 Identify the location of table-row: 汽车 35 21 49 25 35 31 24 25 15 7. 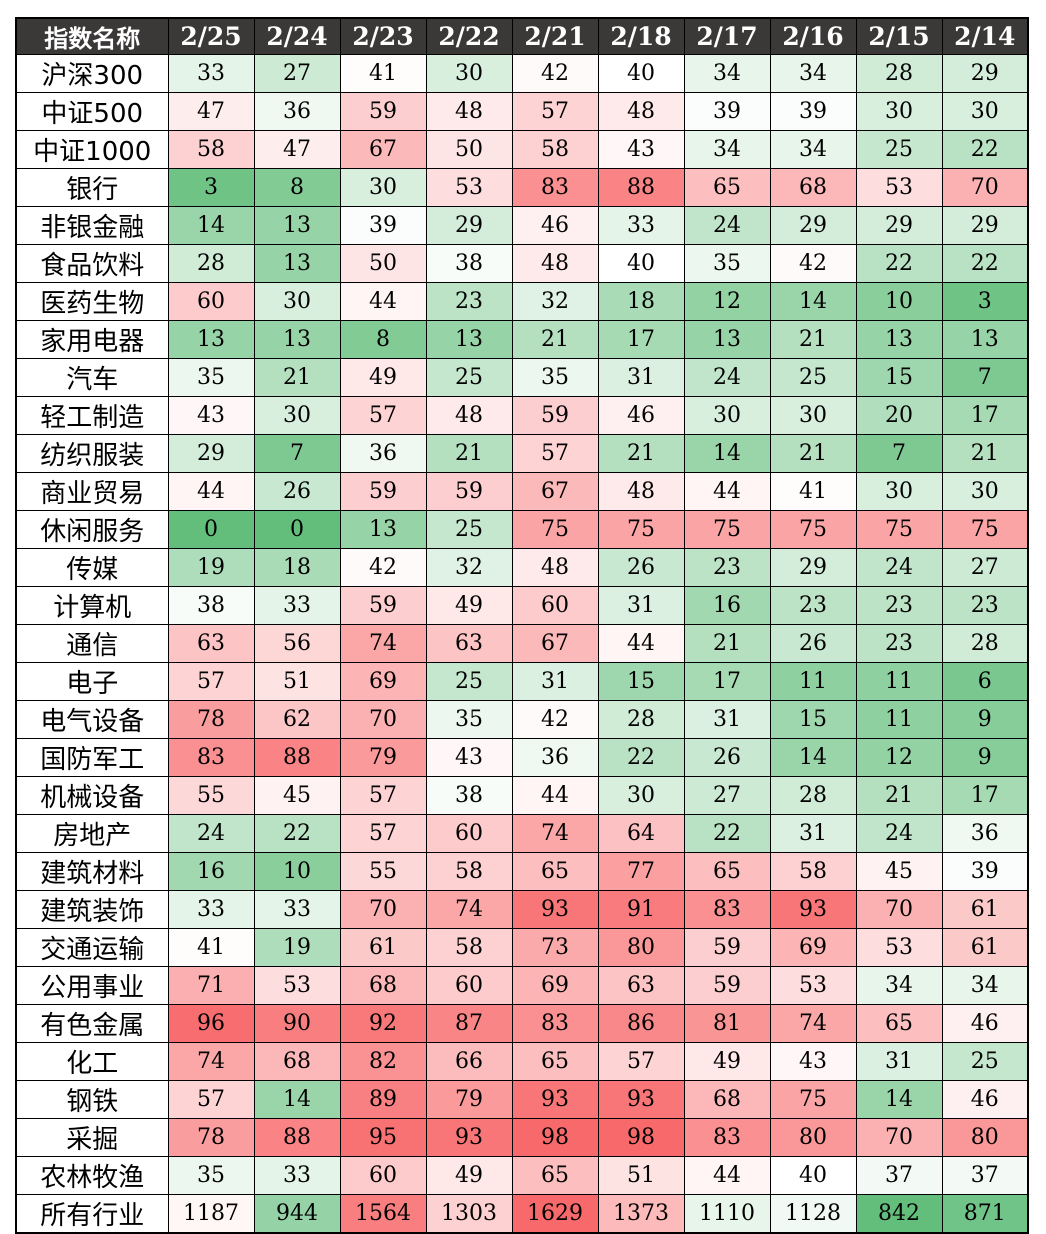
(522, 377).